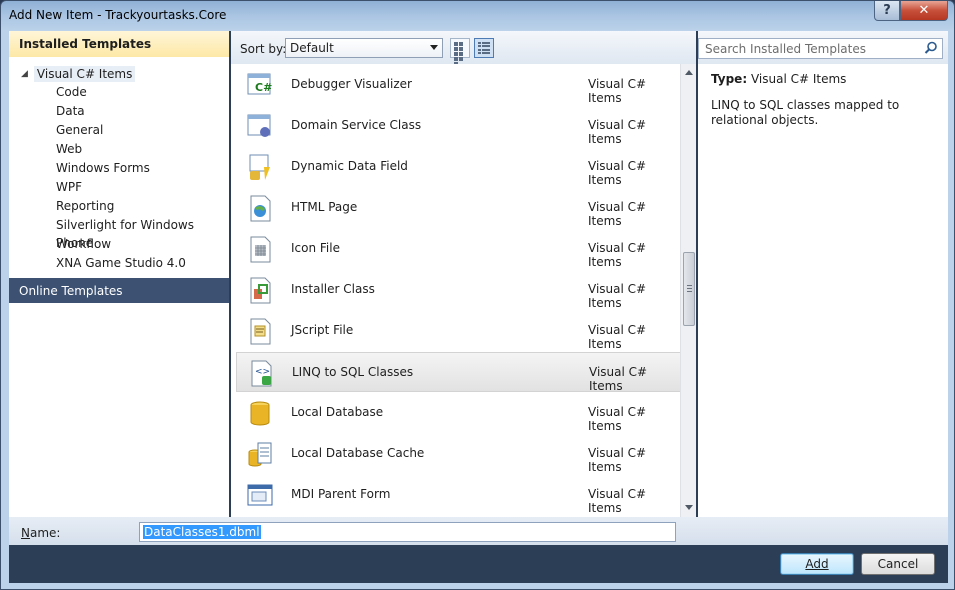  I want to click on tree-node-workflow: Workflow, so click(83, 244).